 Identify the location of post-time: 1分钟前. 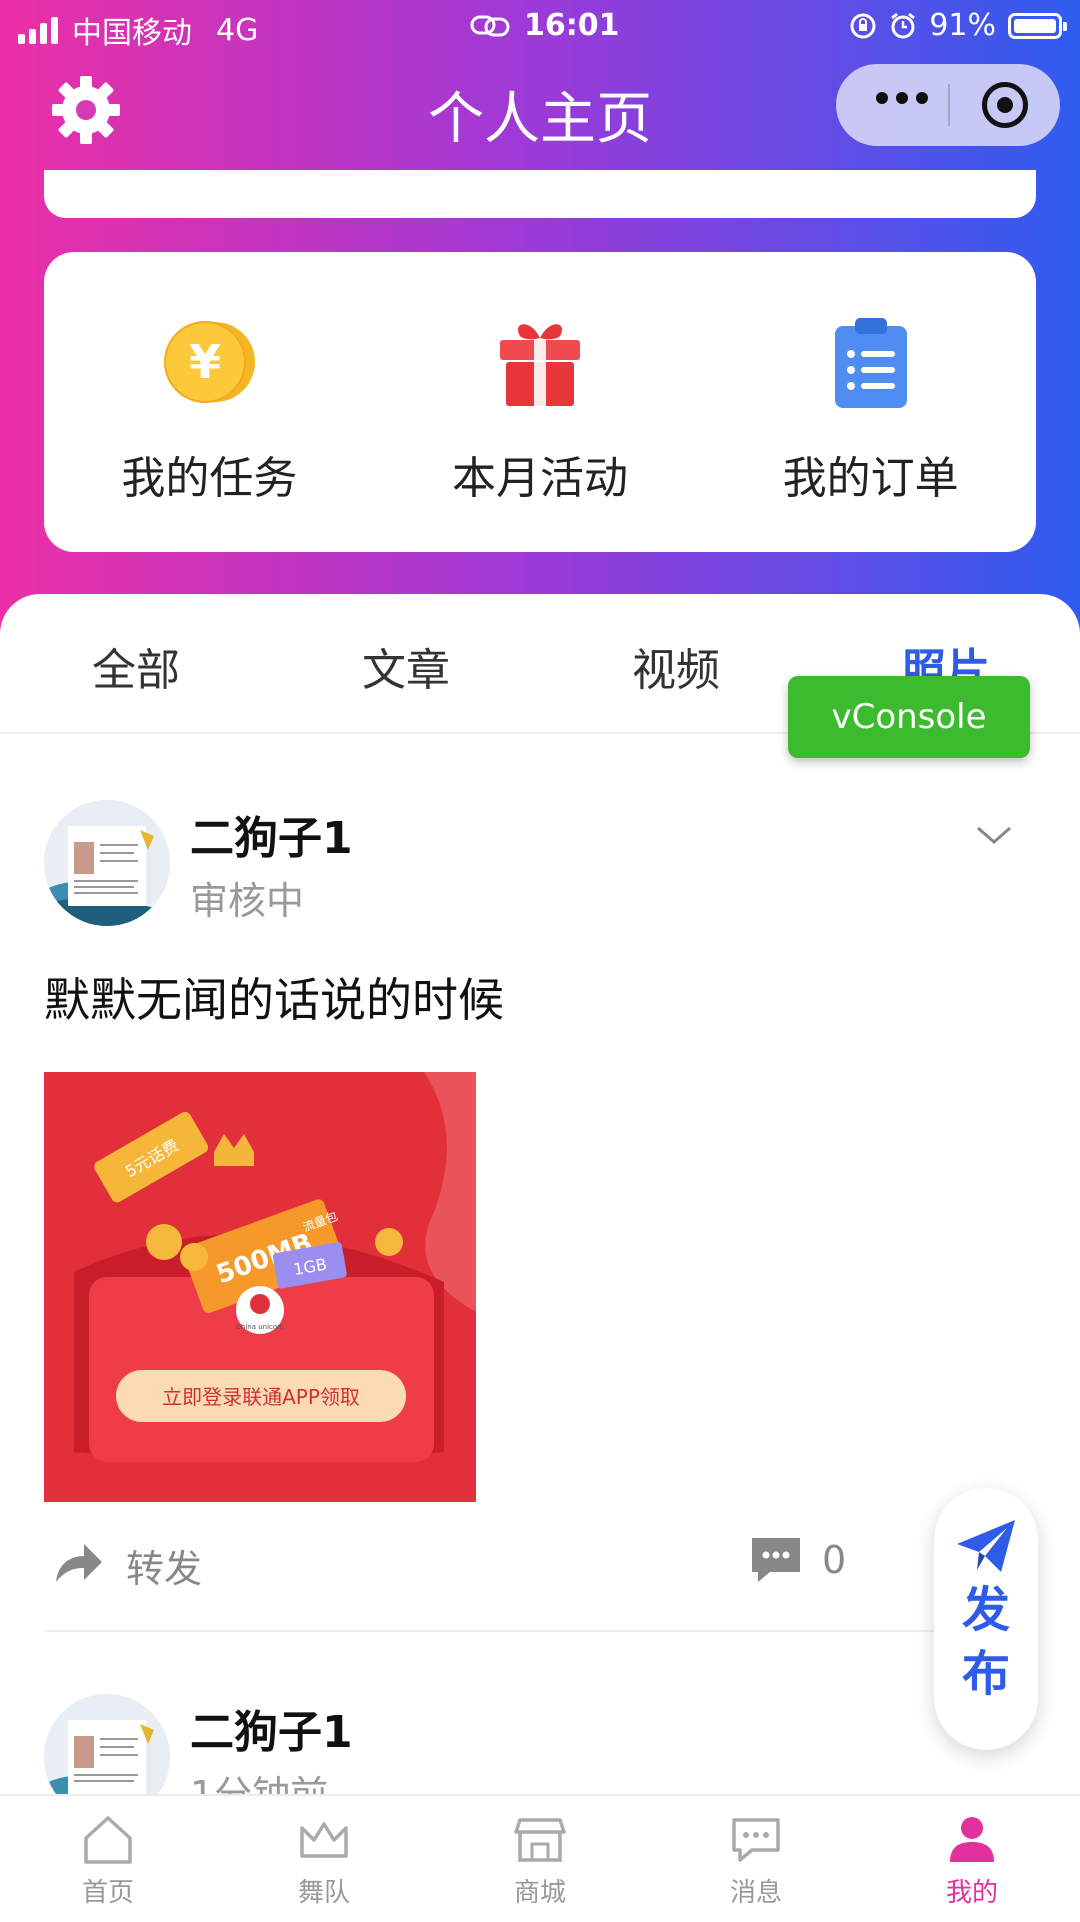
(259, 1779).